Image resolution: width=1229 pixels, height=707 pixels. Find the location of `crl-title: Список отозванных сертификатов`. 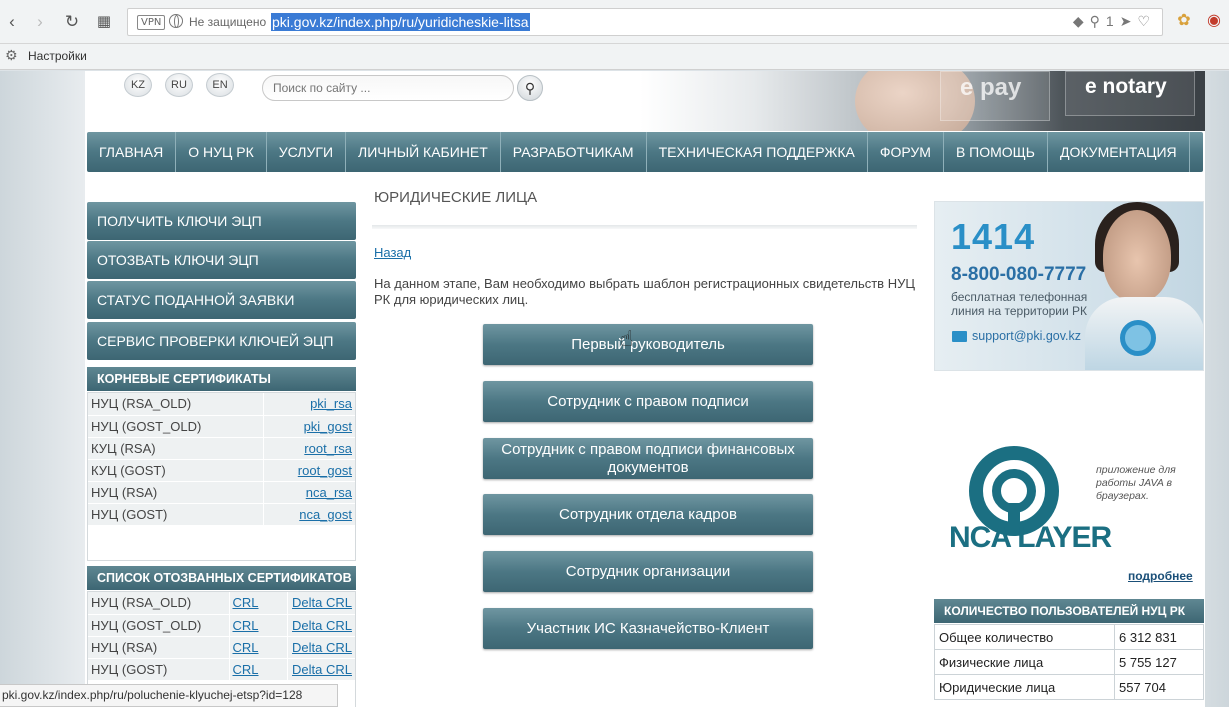

crl-title: Список отозванных сертификатов is located at coordinates (221, 578).